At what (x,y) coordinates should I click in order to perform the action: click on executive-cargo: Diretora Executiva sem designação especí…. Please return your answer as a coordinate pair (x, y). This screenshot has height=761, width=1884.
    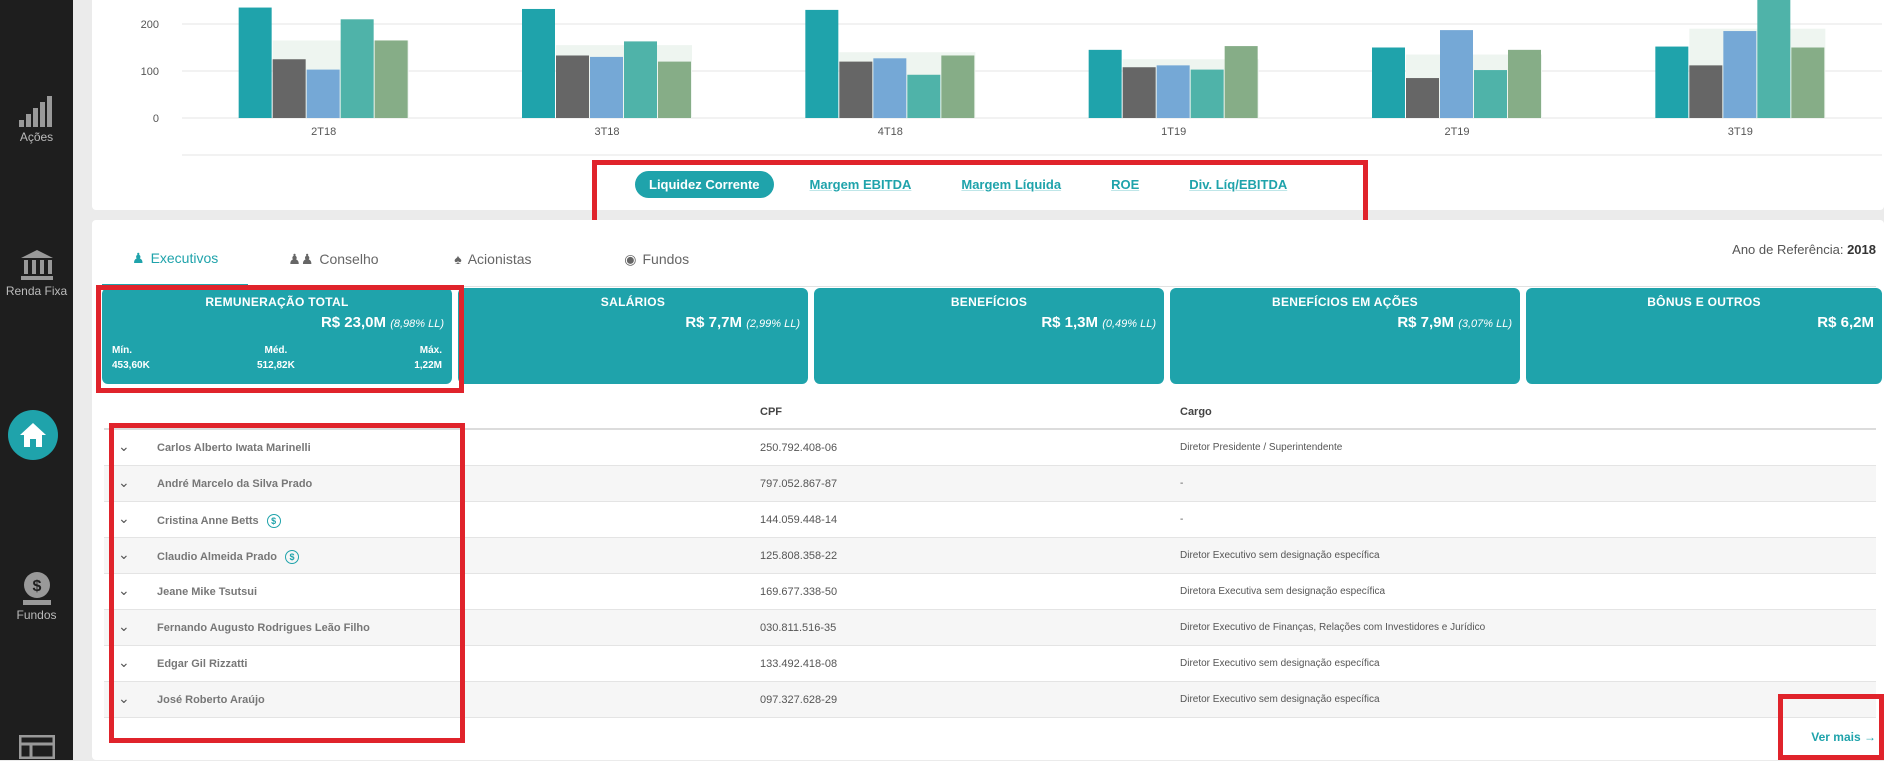
    Looking at the image, I should click on (1283, 591).